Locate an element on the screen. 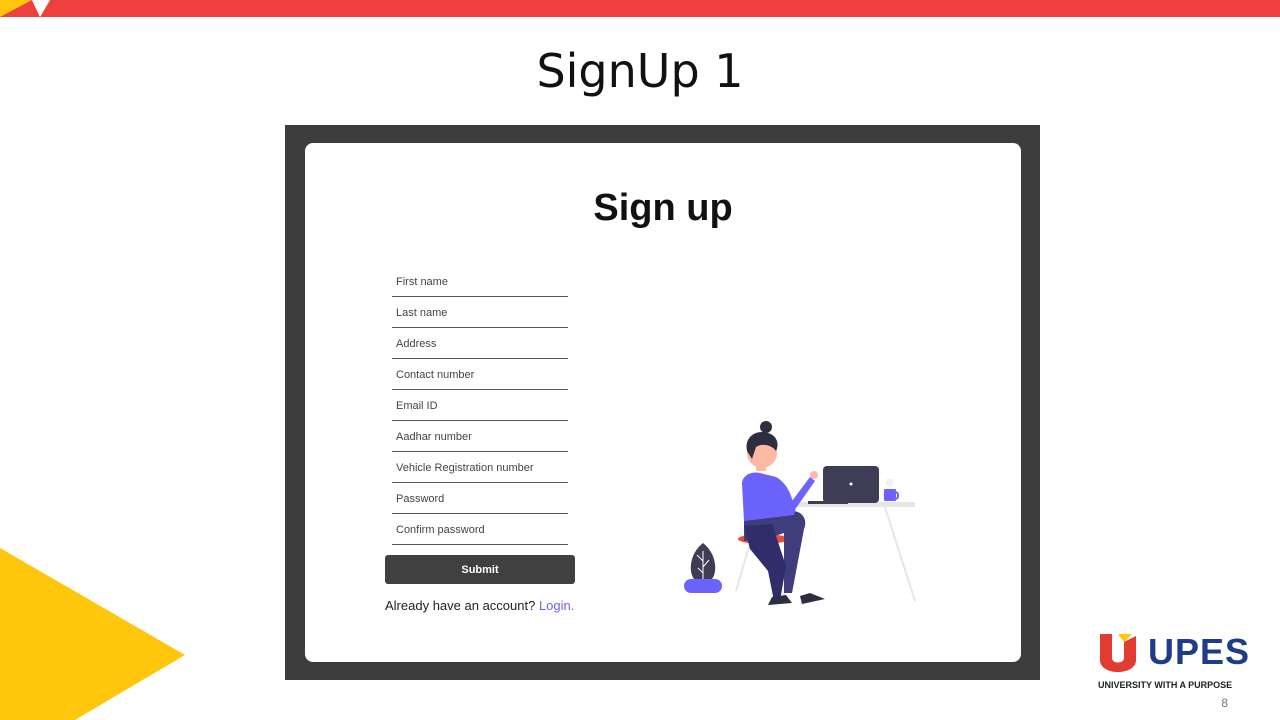  upes-logo: UPES UNIVERSITY WITH A PURPOSE is located at coordinates (1175, 662).